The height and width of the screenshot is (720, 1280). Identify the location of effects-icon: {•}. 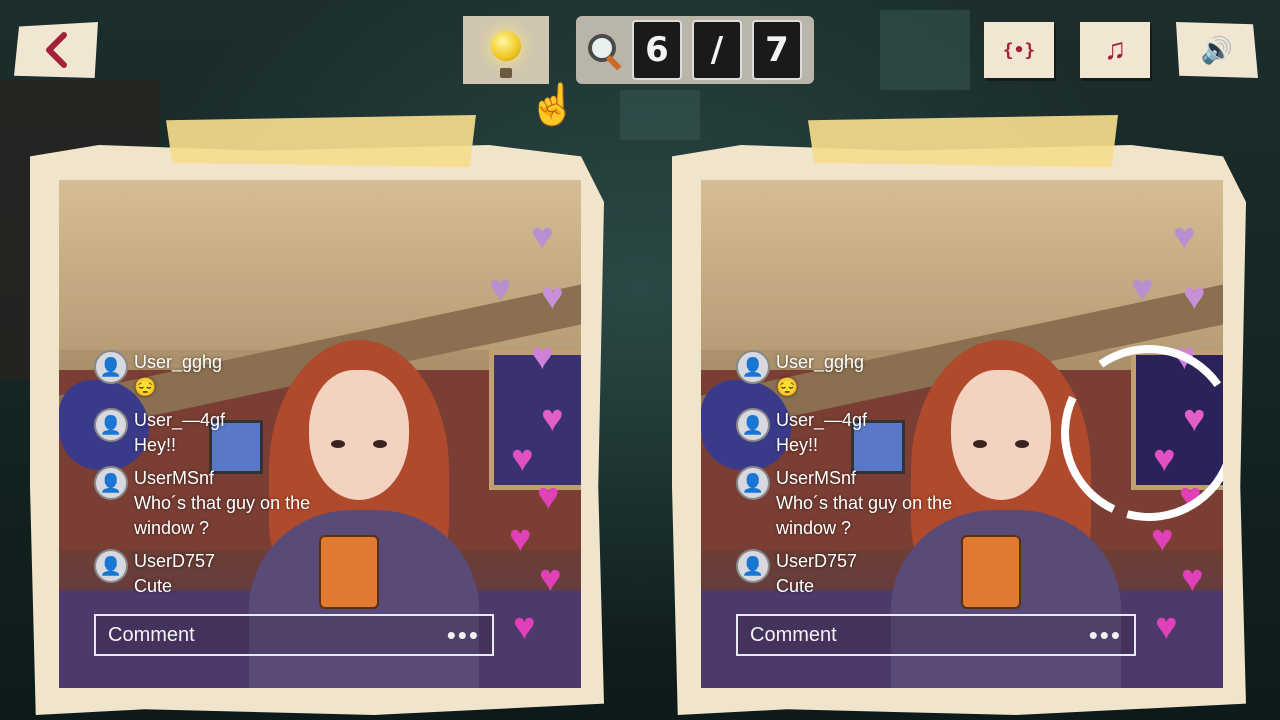
(1019, 50).